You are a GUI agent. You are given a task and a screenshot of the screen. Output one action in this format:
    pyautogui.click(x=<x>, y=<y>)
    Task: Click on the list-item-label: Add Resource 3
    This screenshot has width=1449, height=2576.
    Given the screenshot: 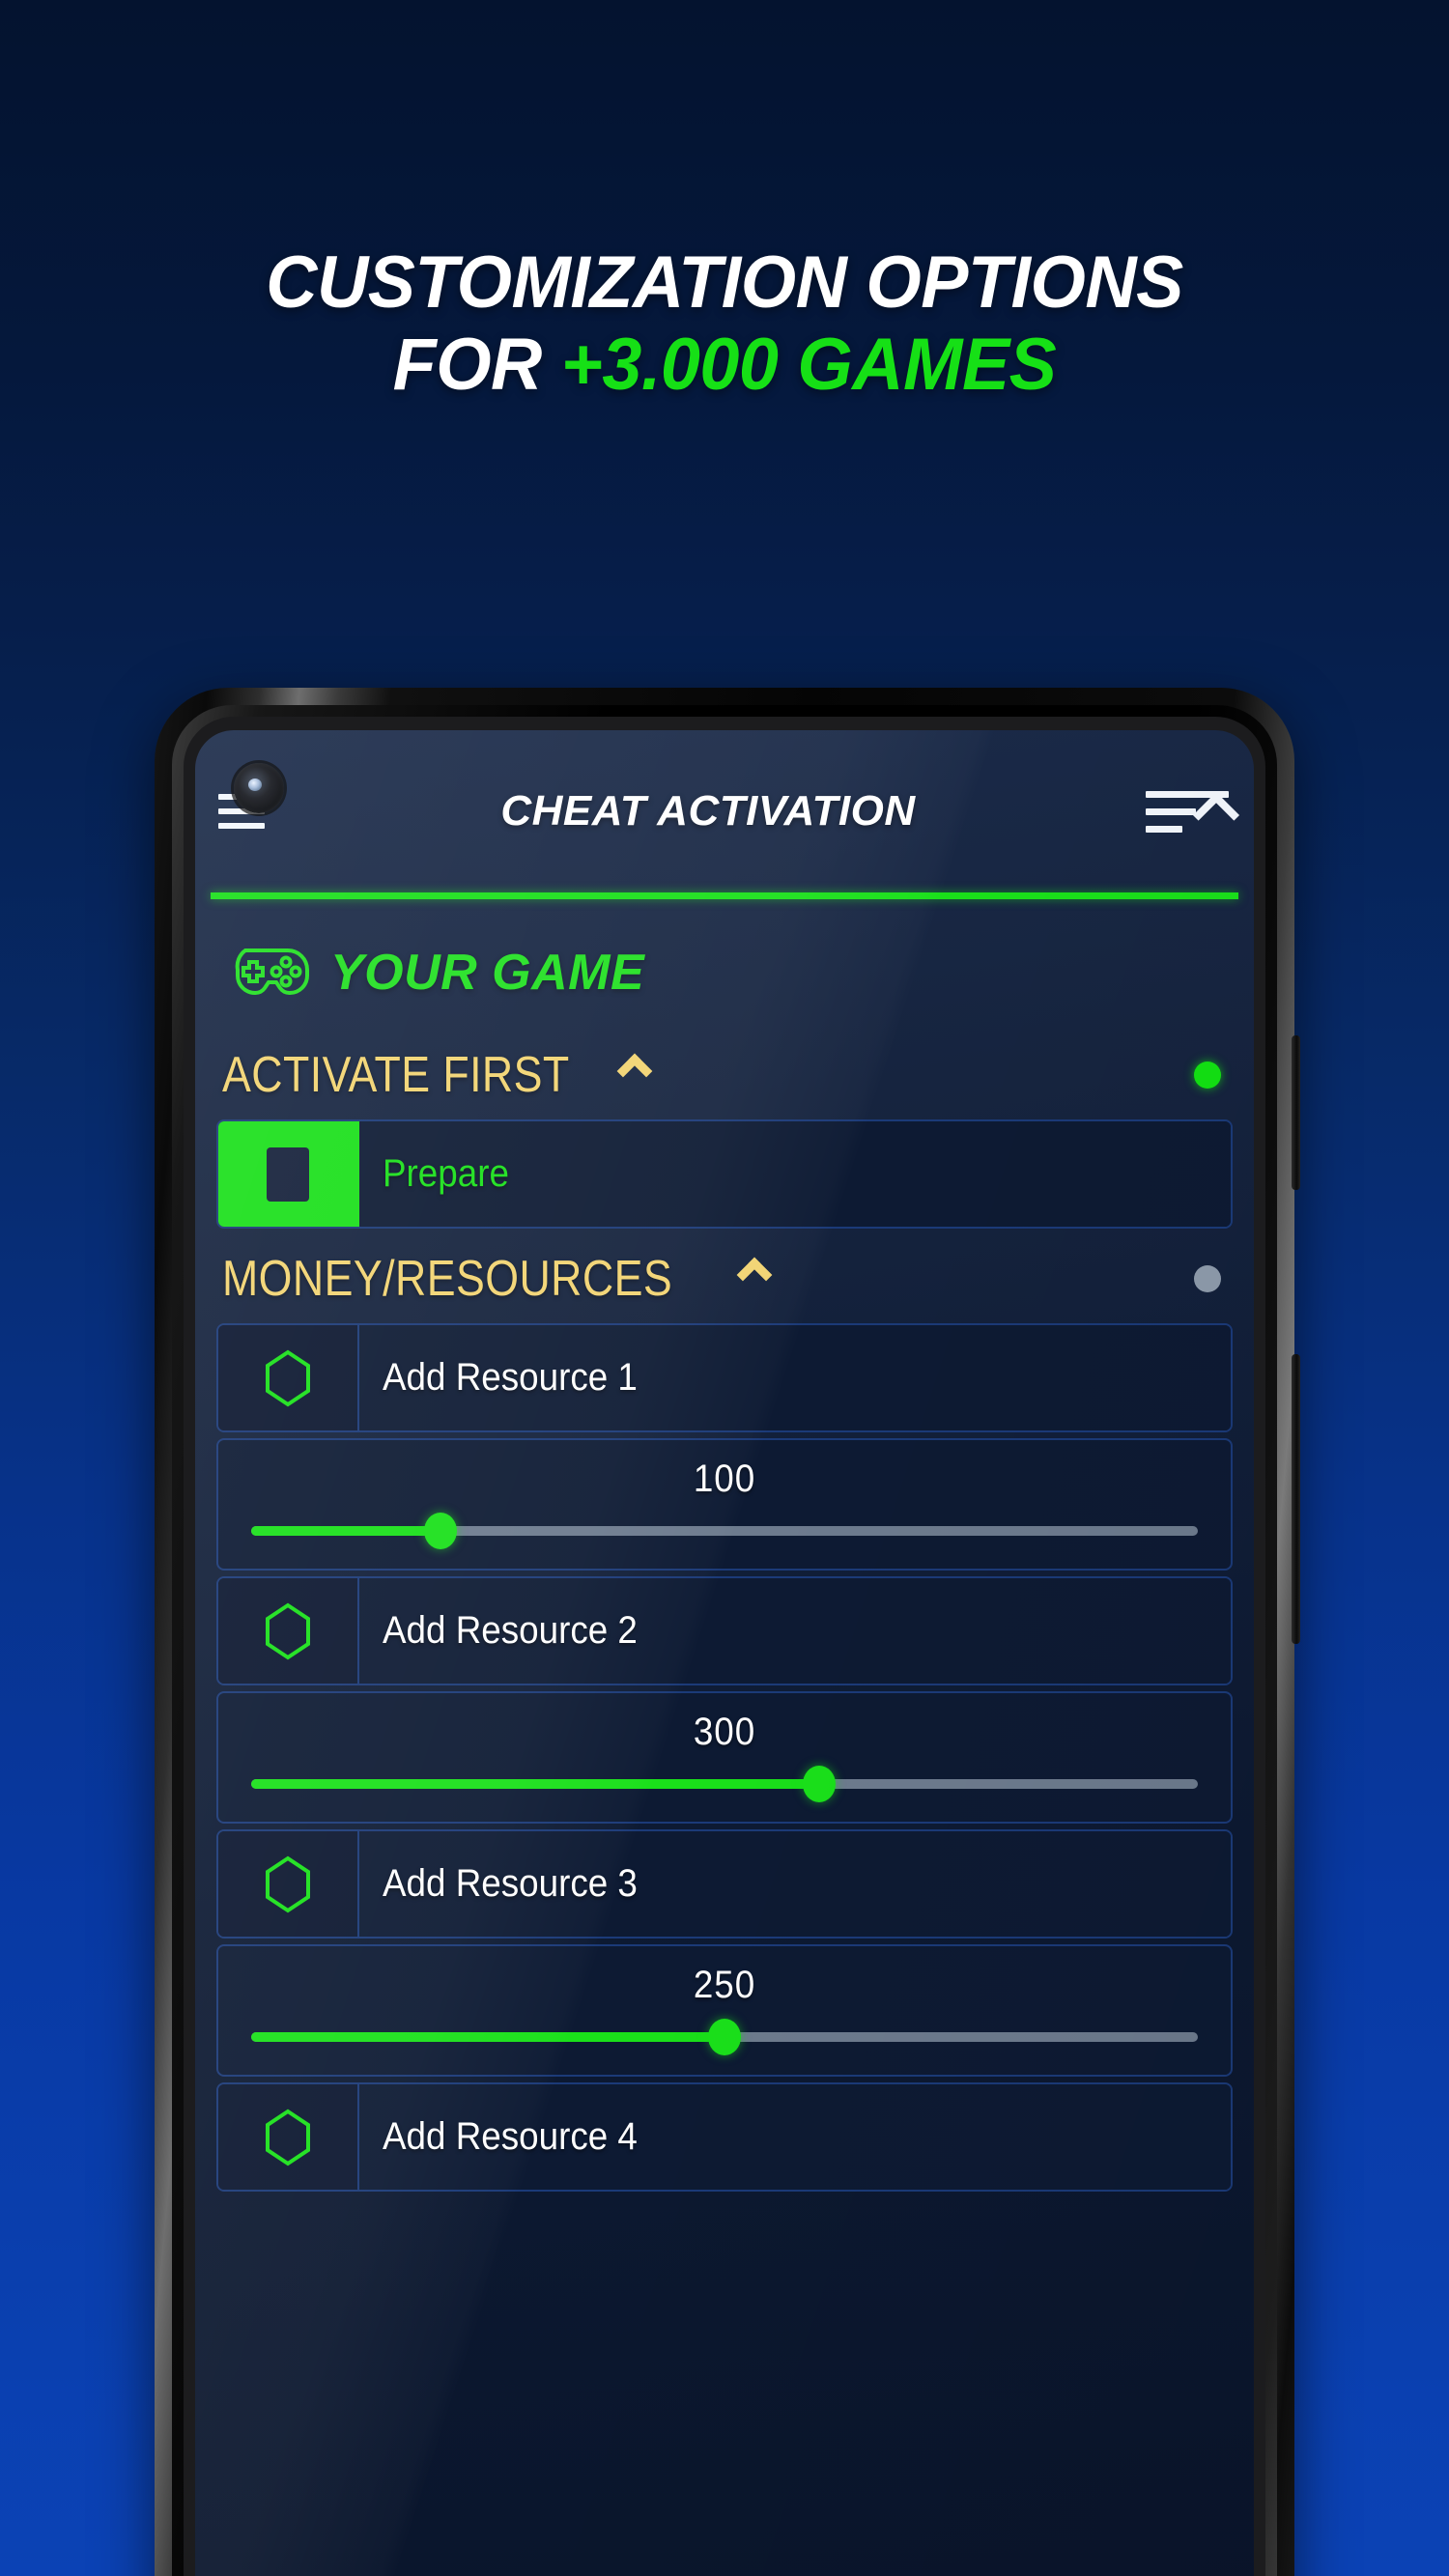 What is the action you would take?
    pyautogui.click(x=510, y=1883)
    